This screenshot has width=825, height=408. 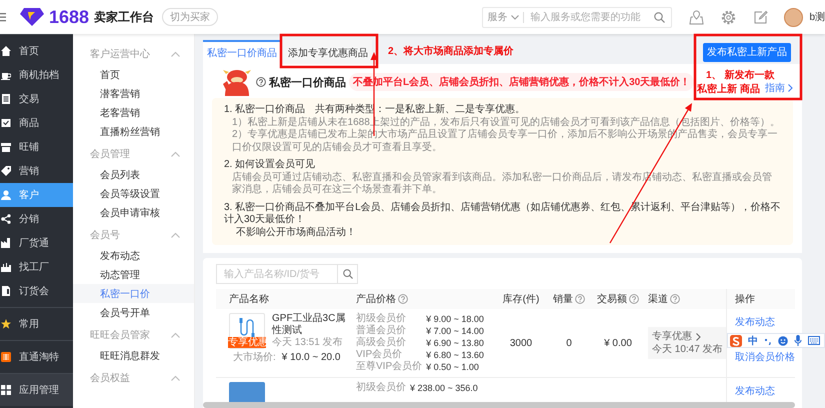 I want to click on nav-item: 常用, so click(x=36, y=324).